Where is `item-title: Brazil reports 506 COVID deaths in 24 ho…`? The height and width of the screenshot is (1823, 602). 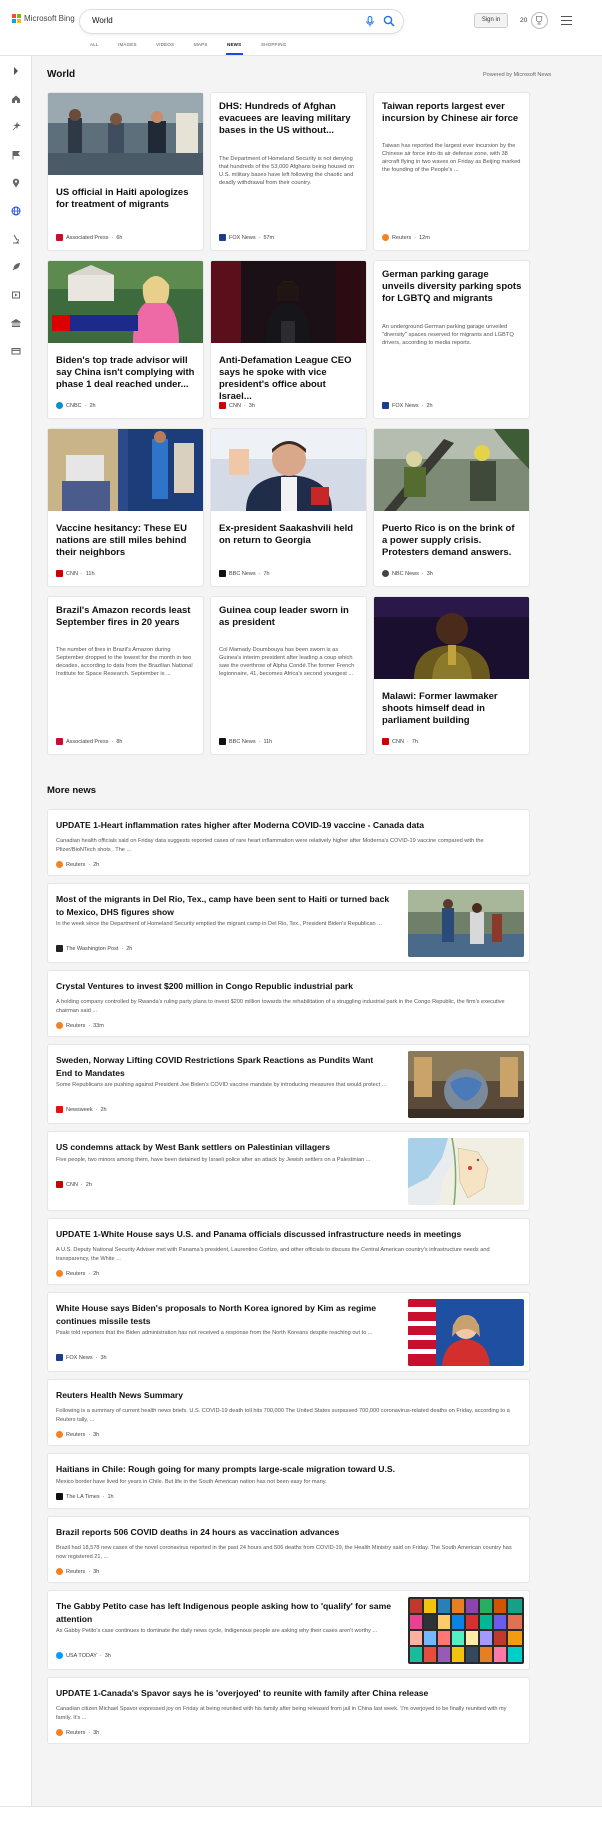
item-title: Brazil reports 506 COVID deaths in 24 ho… is located at coordinates (288, 1532).